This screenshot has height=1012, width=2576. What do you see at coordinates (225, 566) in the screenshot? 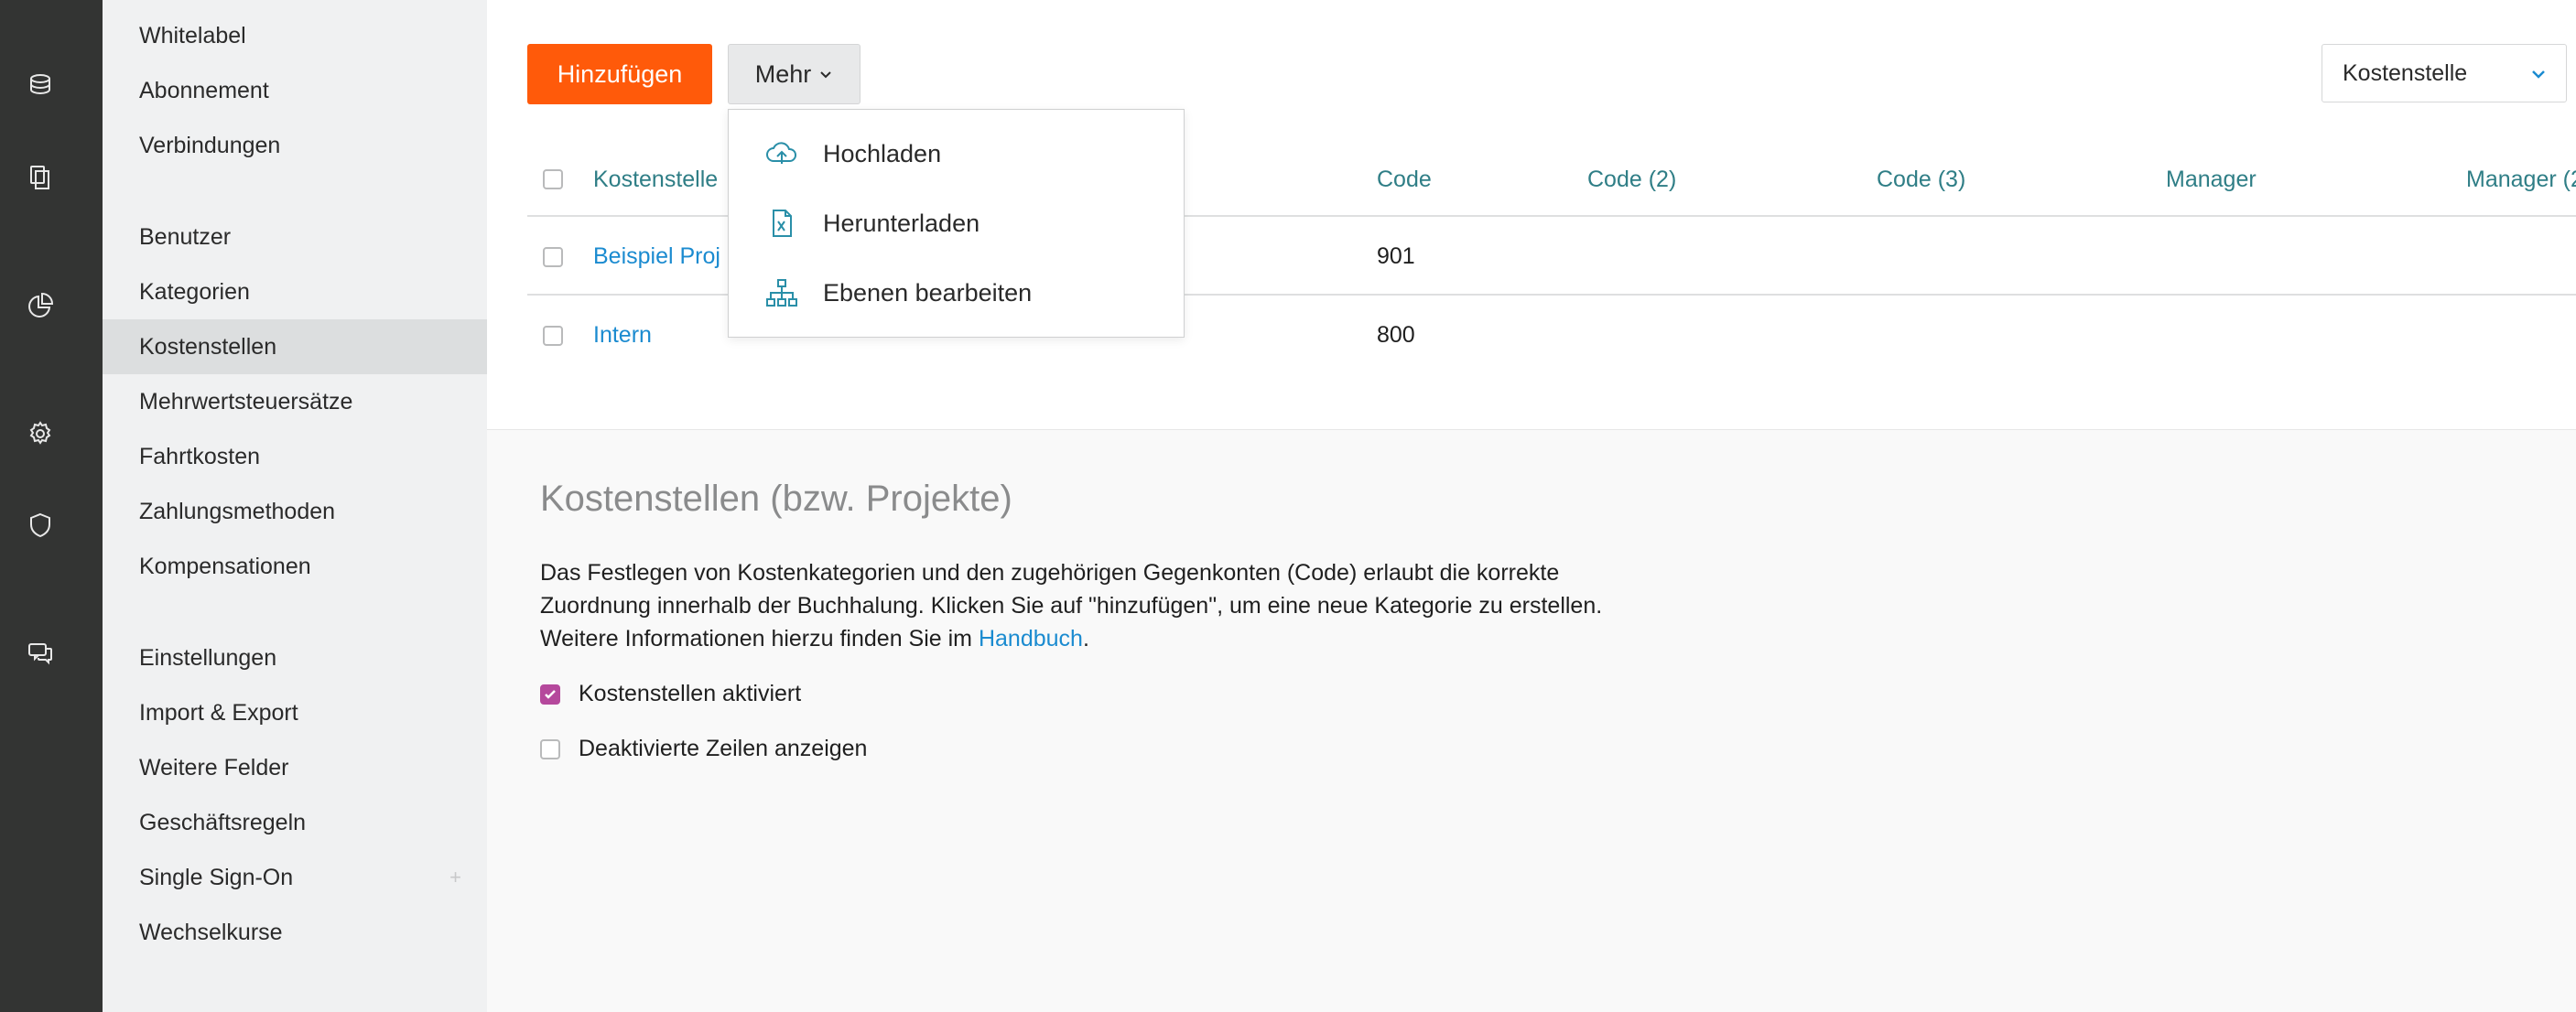
I see `sidebar-item-label: Kompensationen` at bounding box center [225, 566].